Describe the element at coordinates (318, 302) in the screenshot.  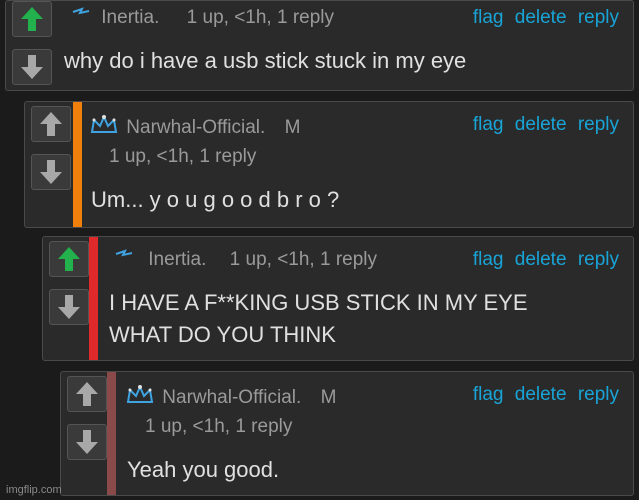
I see `comment-line: I HAVE A F**KING USB STICK IN MY EYE` at that location.